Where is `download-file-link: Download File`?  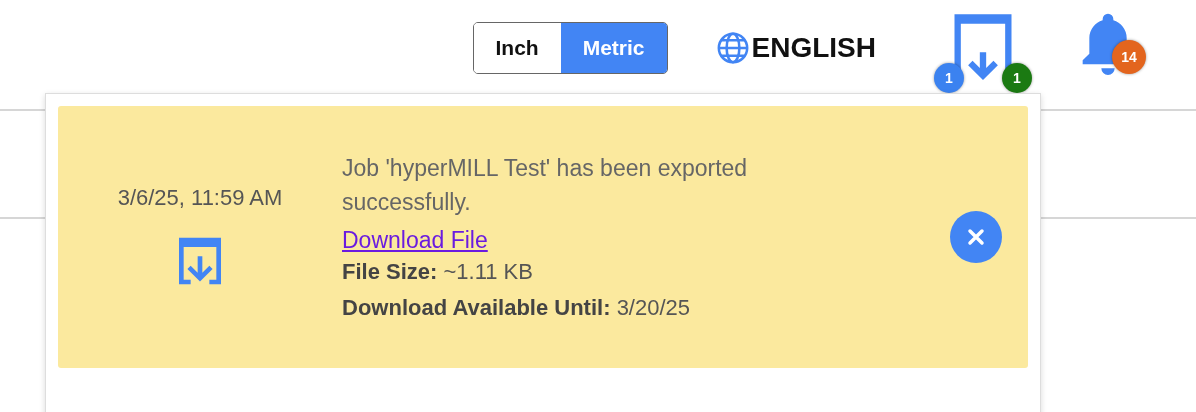
download-file-link: Download File is located at coordinates (415, 240).